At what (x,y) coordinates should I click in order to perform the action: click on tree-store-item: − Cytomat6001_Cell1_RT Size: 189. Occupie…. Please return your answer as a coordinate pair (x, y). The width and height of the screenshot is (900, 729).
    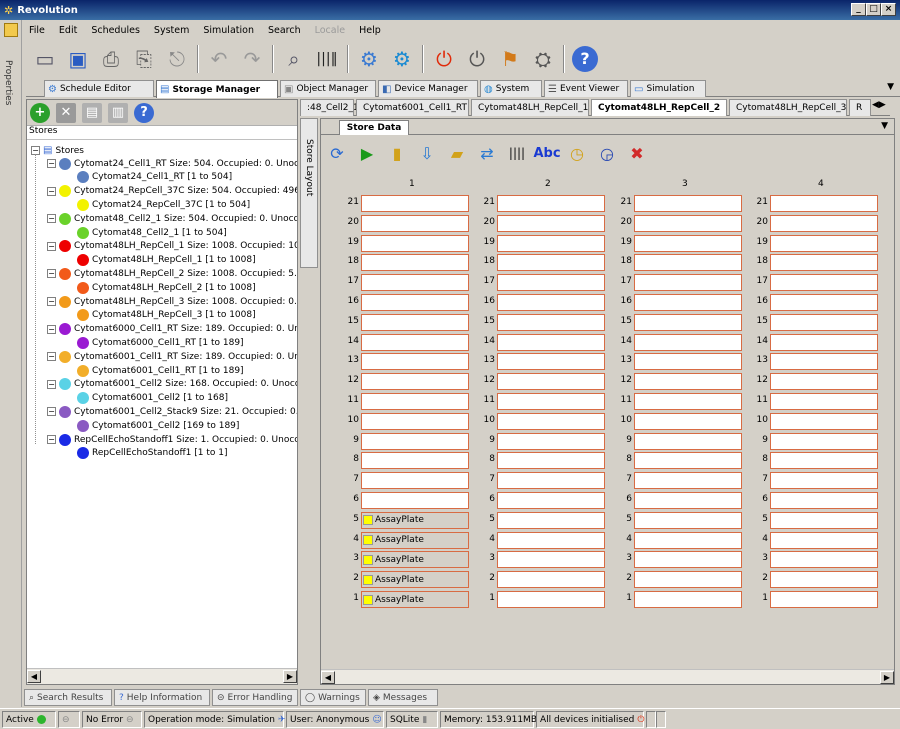
    Looking at the image, I should click on (172, 356).